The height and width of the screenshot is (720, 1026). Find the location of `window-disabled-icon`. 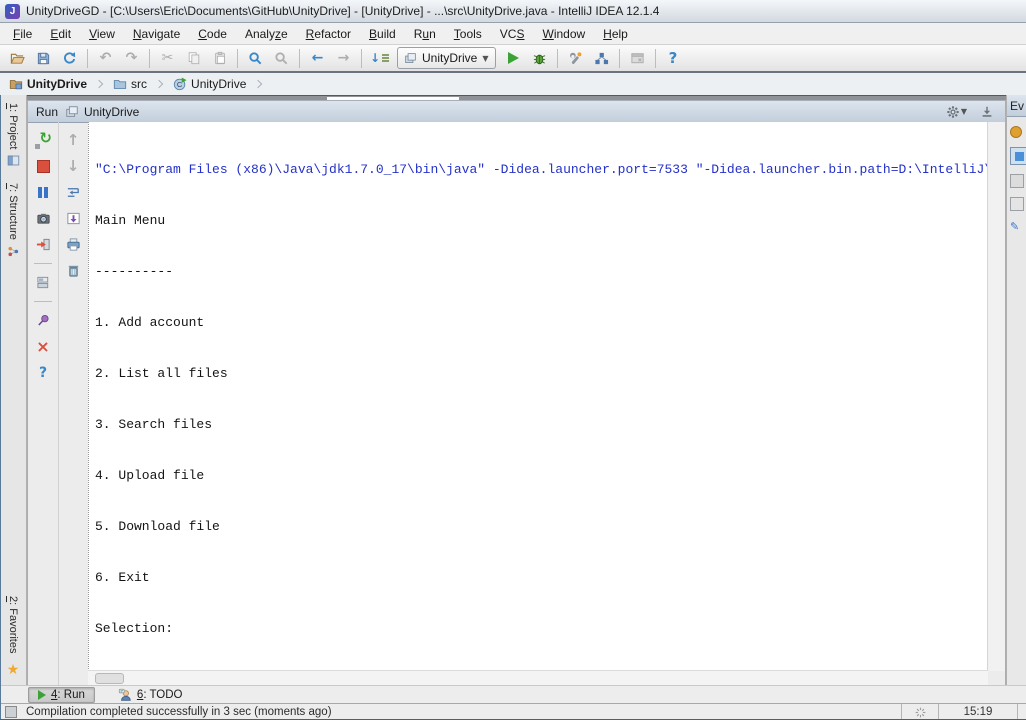

window-disabled-icon is located at coordinates (637, 58).